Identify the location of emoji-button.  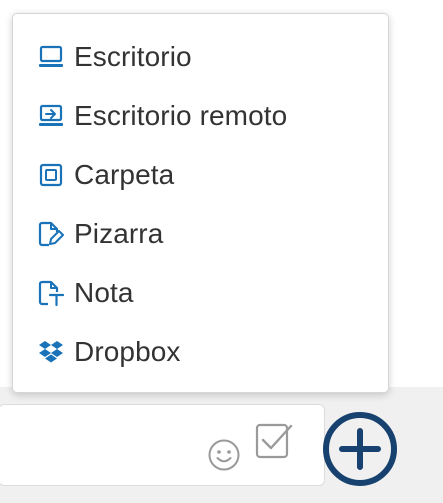
(224, 455).